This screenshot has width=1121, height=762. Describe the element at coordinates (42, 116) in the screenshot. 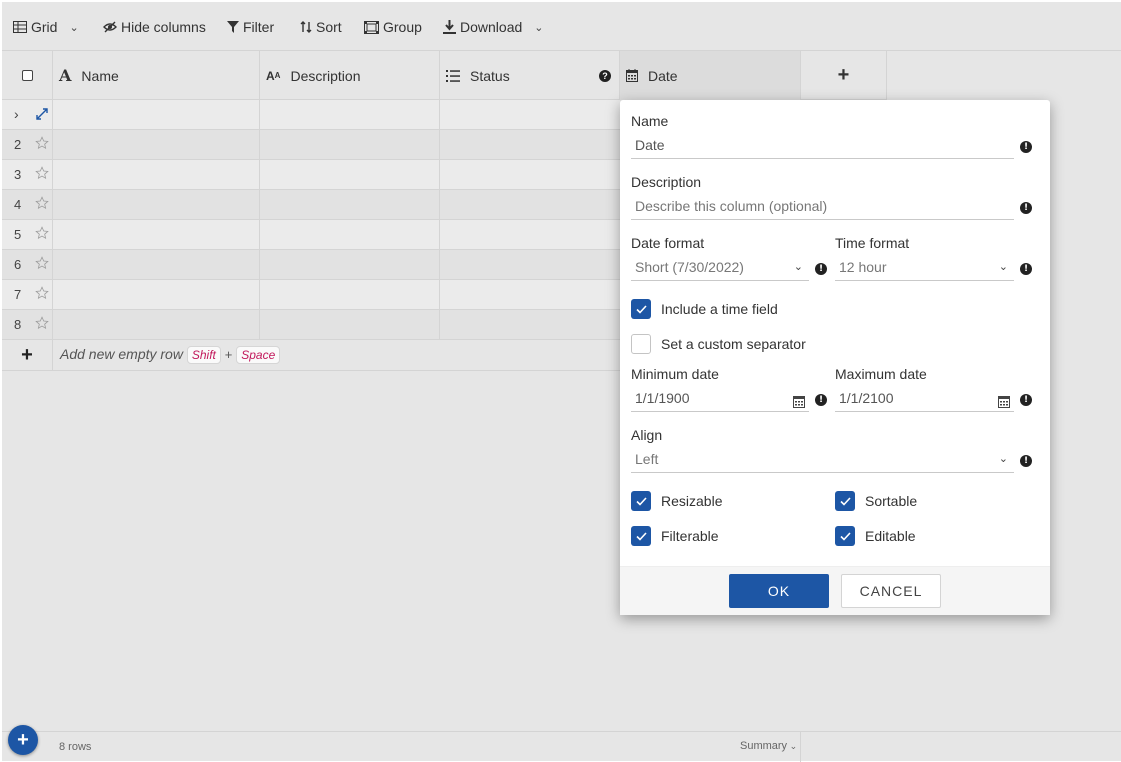

I see `expand-row-icon` at that location.